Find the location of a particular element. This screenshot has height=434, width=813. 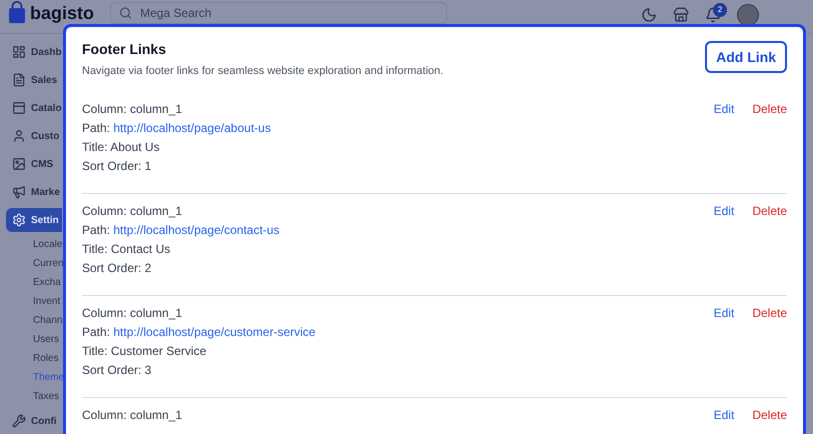

notification-bell-icon is located at coordinates (713, 14).